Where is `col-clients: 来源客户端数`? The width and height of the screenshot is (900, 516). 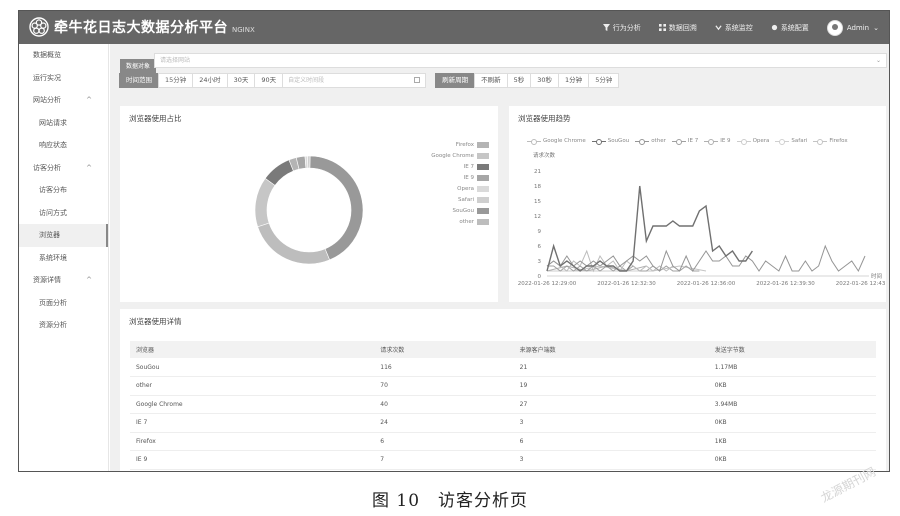
col-clients: 来源客户端数 is located at coordinates (611, 349).